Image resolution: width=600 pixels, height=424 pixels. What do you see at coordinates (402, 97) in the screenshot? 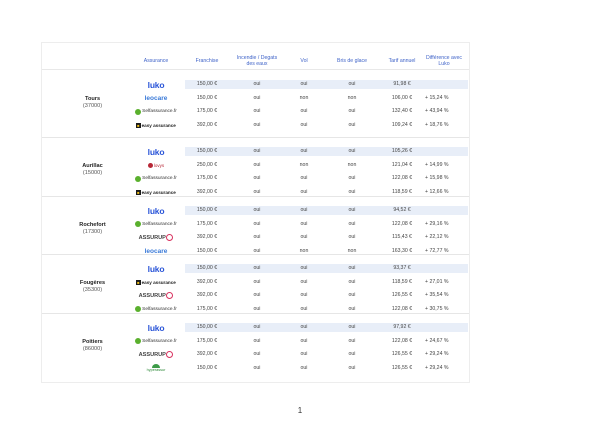
I see `tarif-cell: 106,00 €` at bounding box center [402, 97].